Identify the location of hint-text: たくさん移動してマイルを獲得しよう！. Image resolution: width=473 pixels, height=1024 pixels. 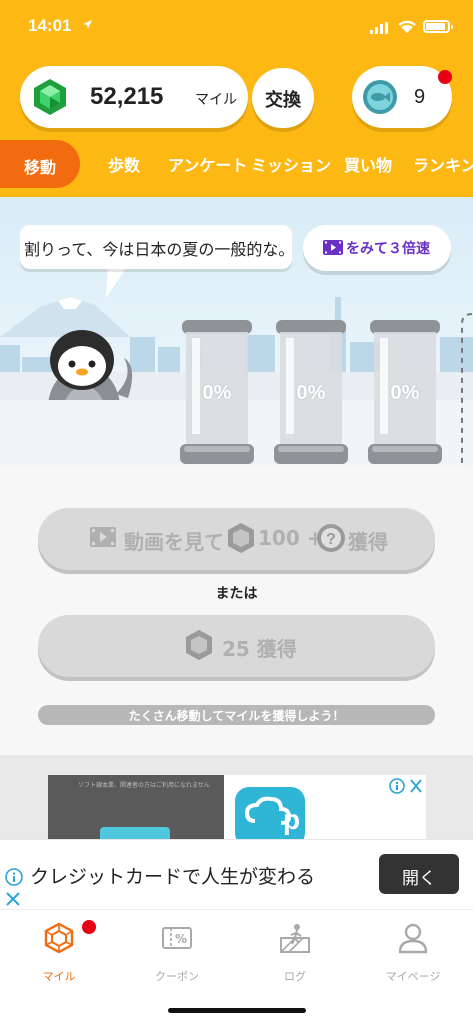
(236, 716).